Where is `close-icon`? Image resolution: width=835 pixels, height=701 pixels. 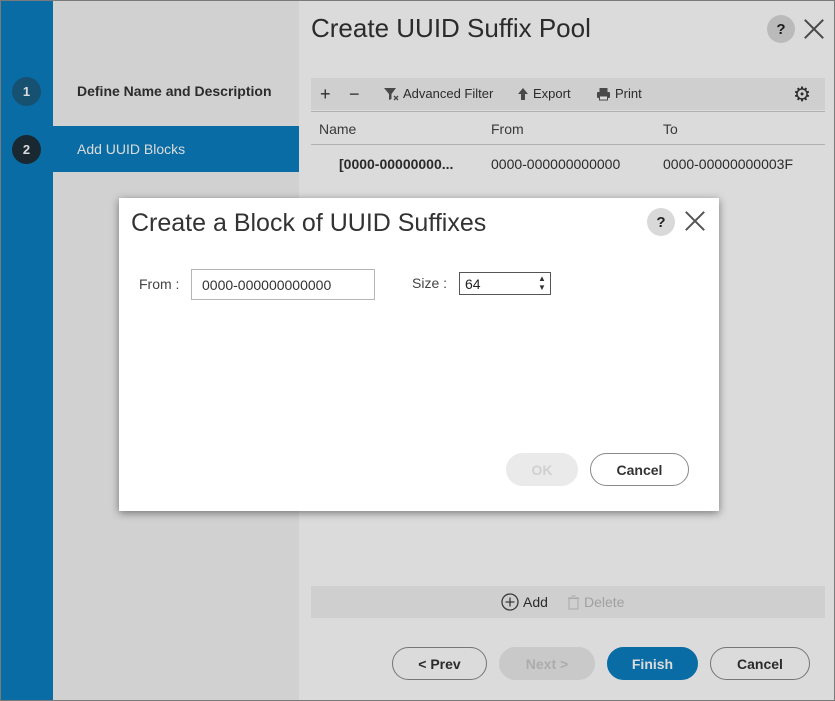
close-icon is located at coordinates (695, 221).